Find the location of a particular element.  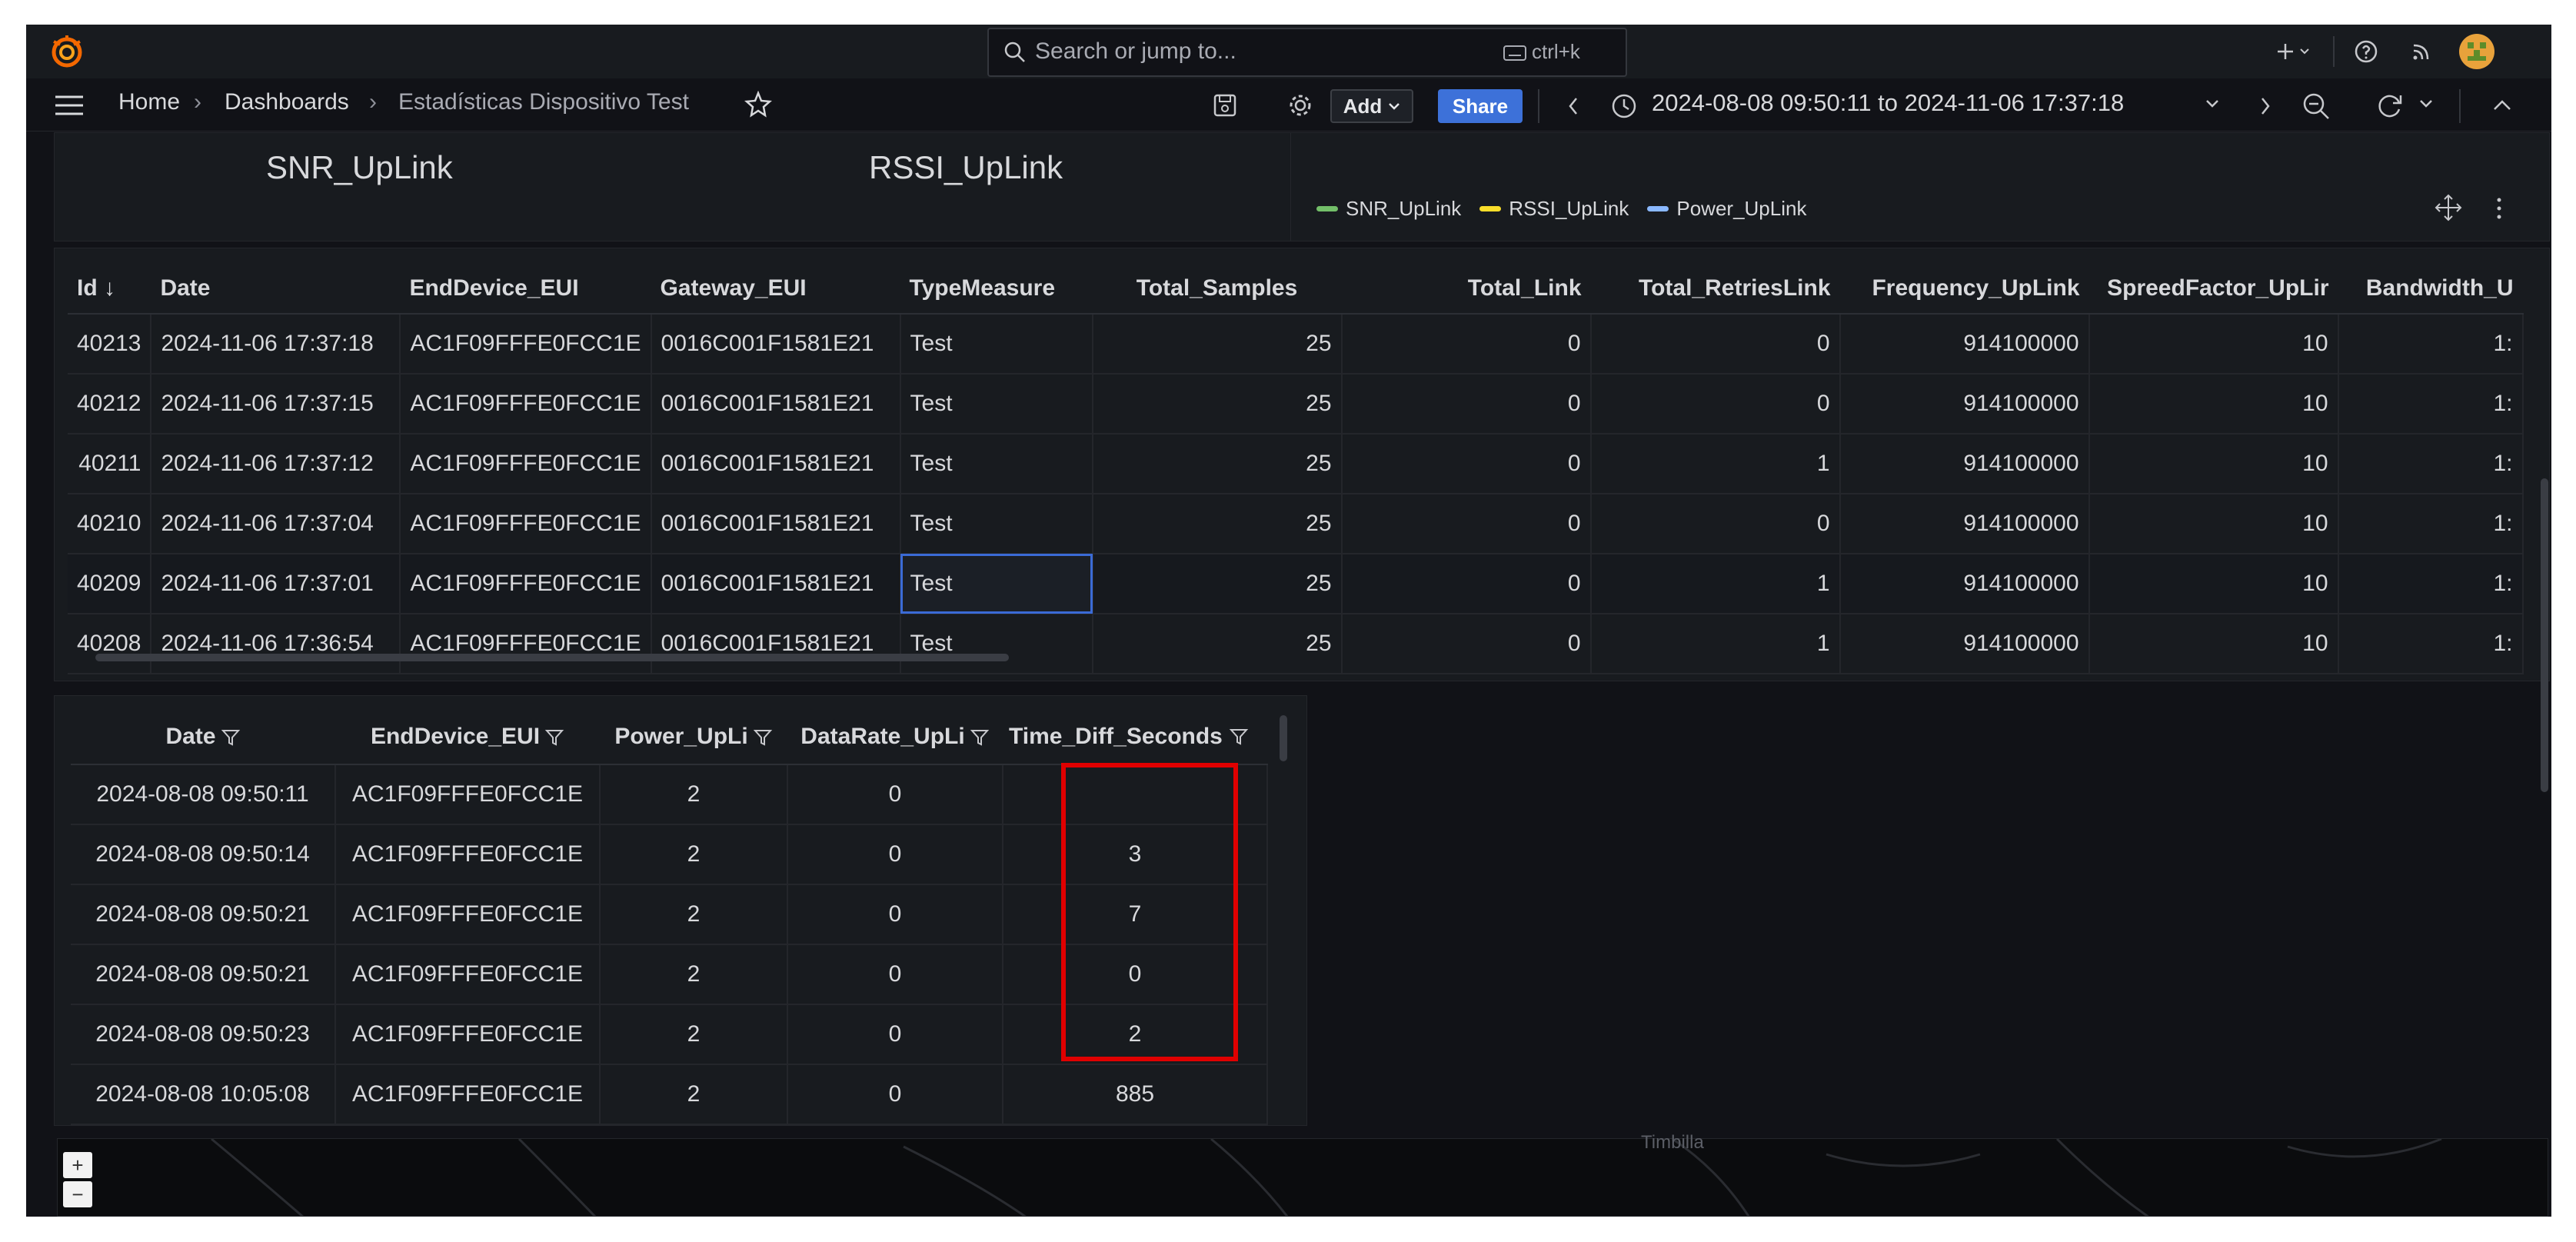

column-header: Total_RetriesLink is located at coordinates (1715, 289).